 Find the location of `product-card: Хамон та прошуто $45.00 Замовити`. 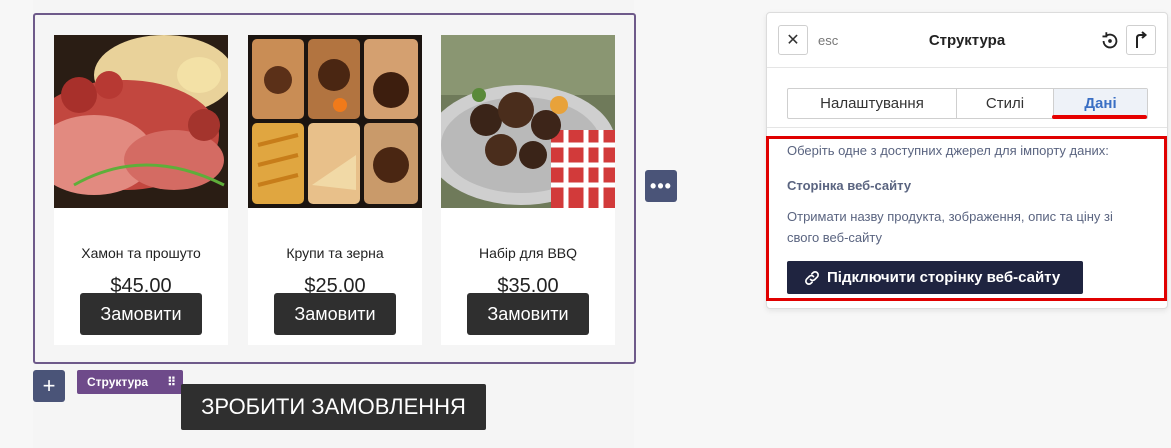

product-card: Хамон та прошуто $45.00 Замовити is located at coordinates (141, 190).